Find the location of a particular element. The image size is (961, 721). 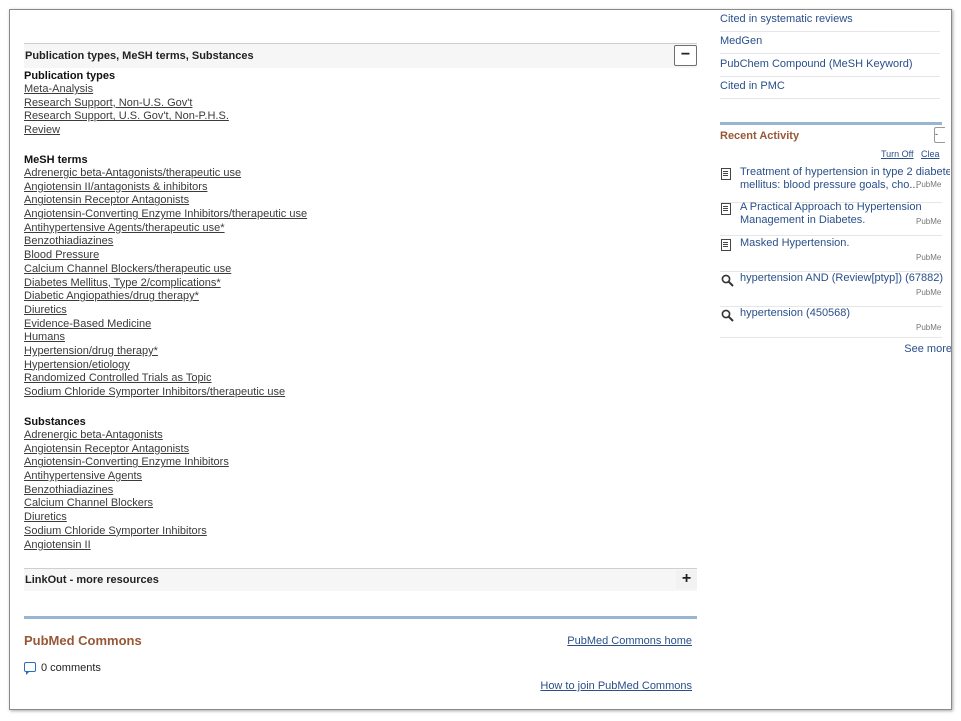

recent-activity-item: hypertension (450568) PubMe is located at coordinates (831, 322).